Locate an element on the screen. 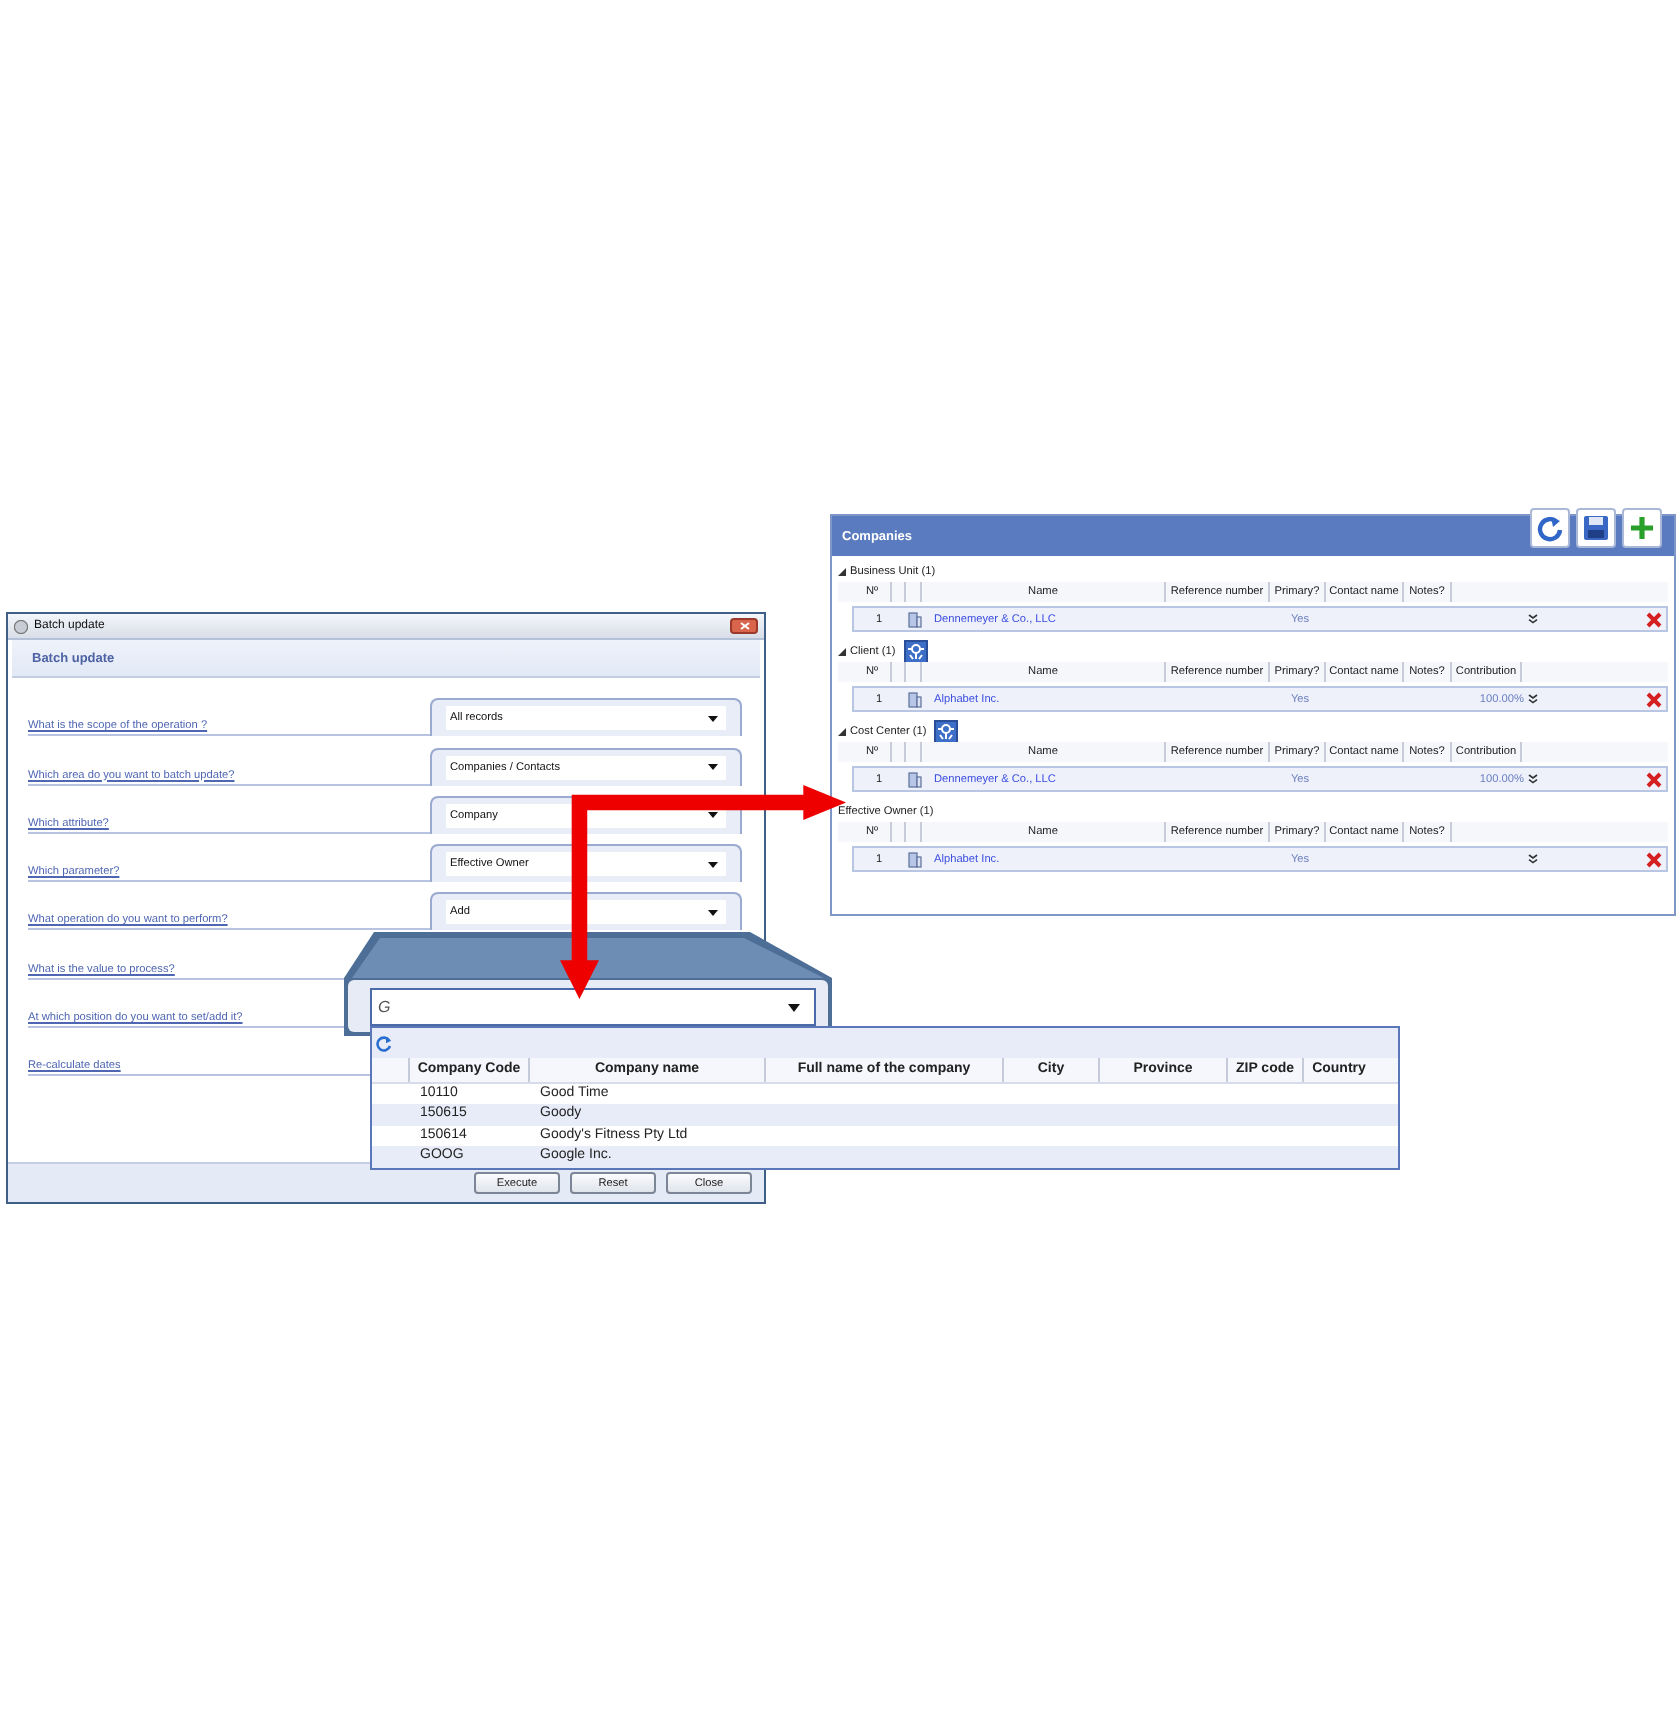 Image resolution: width=1680 pixels, height=1718 pixels. close-icon is located at coordinates (744, 626).